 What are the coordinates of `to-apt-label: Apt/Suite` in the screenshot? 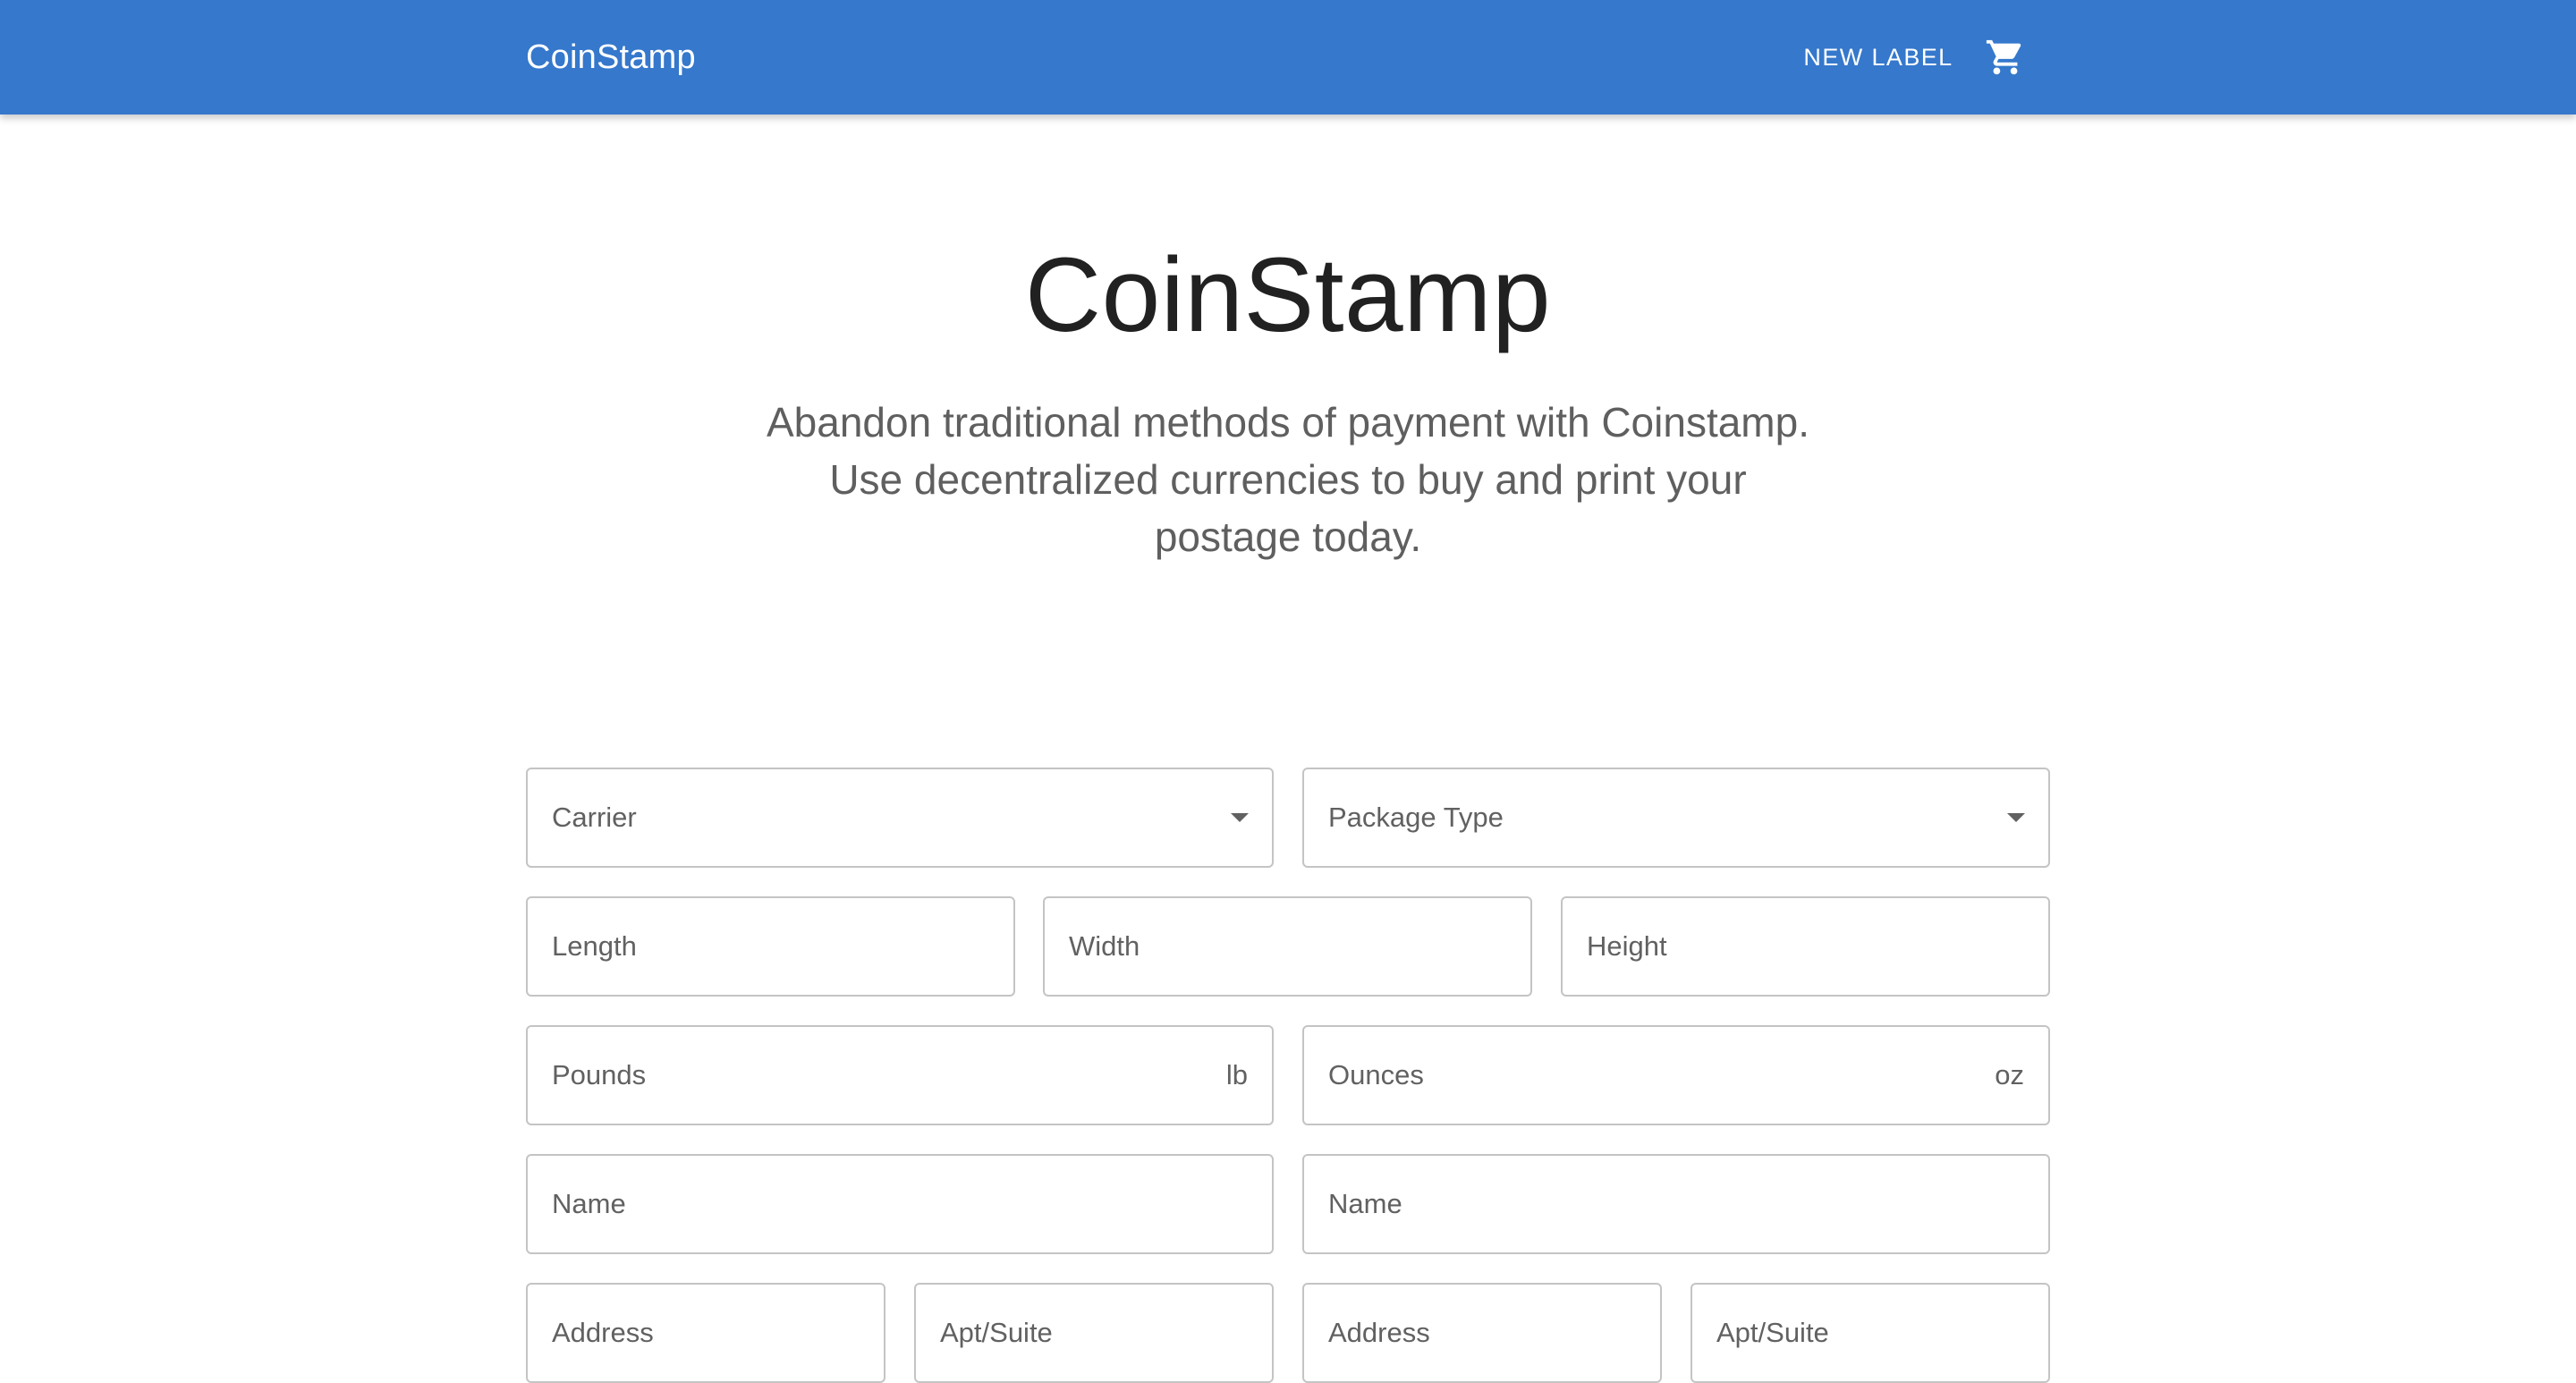 It's located at (1772, 1333).